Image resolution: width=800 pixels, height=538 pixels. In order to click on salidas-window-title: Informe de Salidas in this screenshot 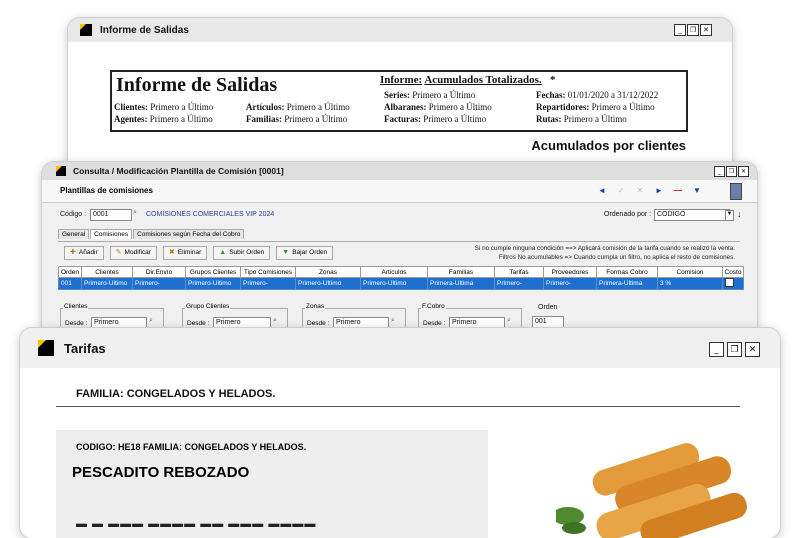, I will do `click(144, 30)`.